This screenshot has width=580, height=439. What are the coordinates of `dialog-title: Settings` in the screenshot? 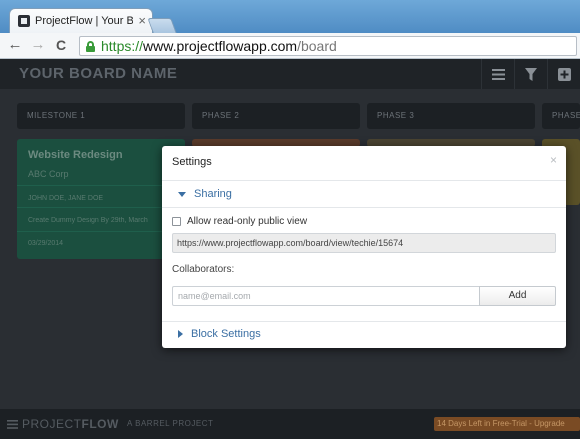 It's located at (192, 162).